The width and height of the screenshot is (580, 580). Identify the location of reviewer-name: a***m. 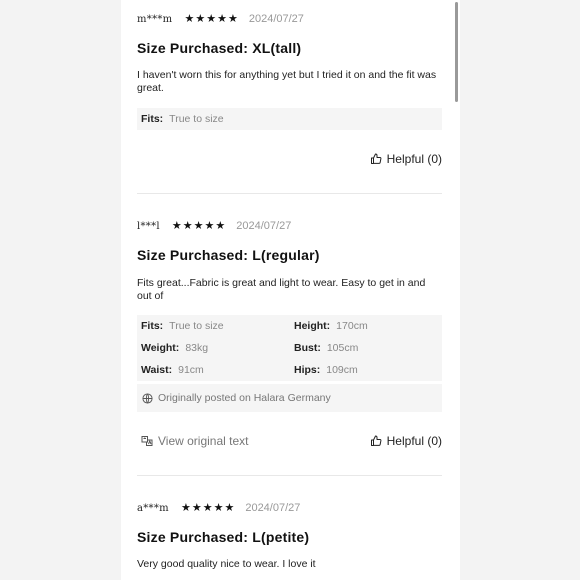
(153, 508).